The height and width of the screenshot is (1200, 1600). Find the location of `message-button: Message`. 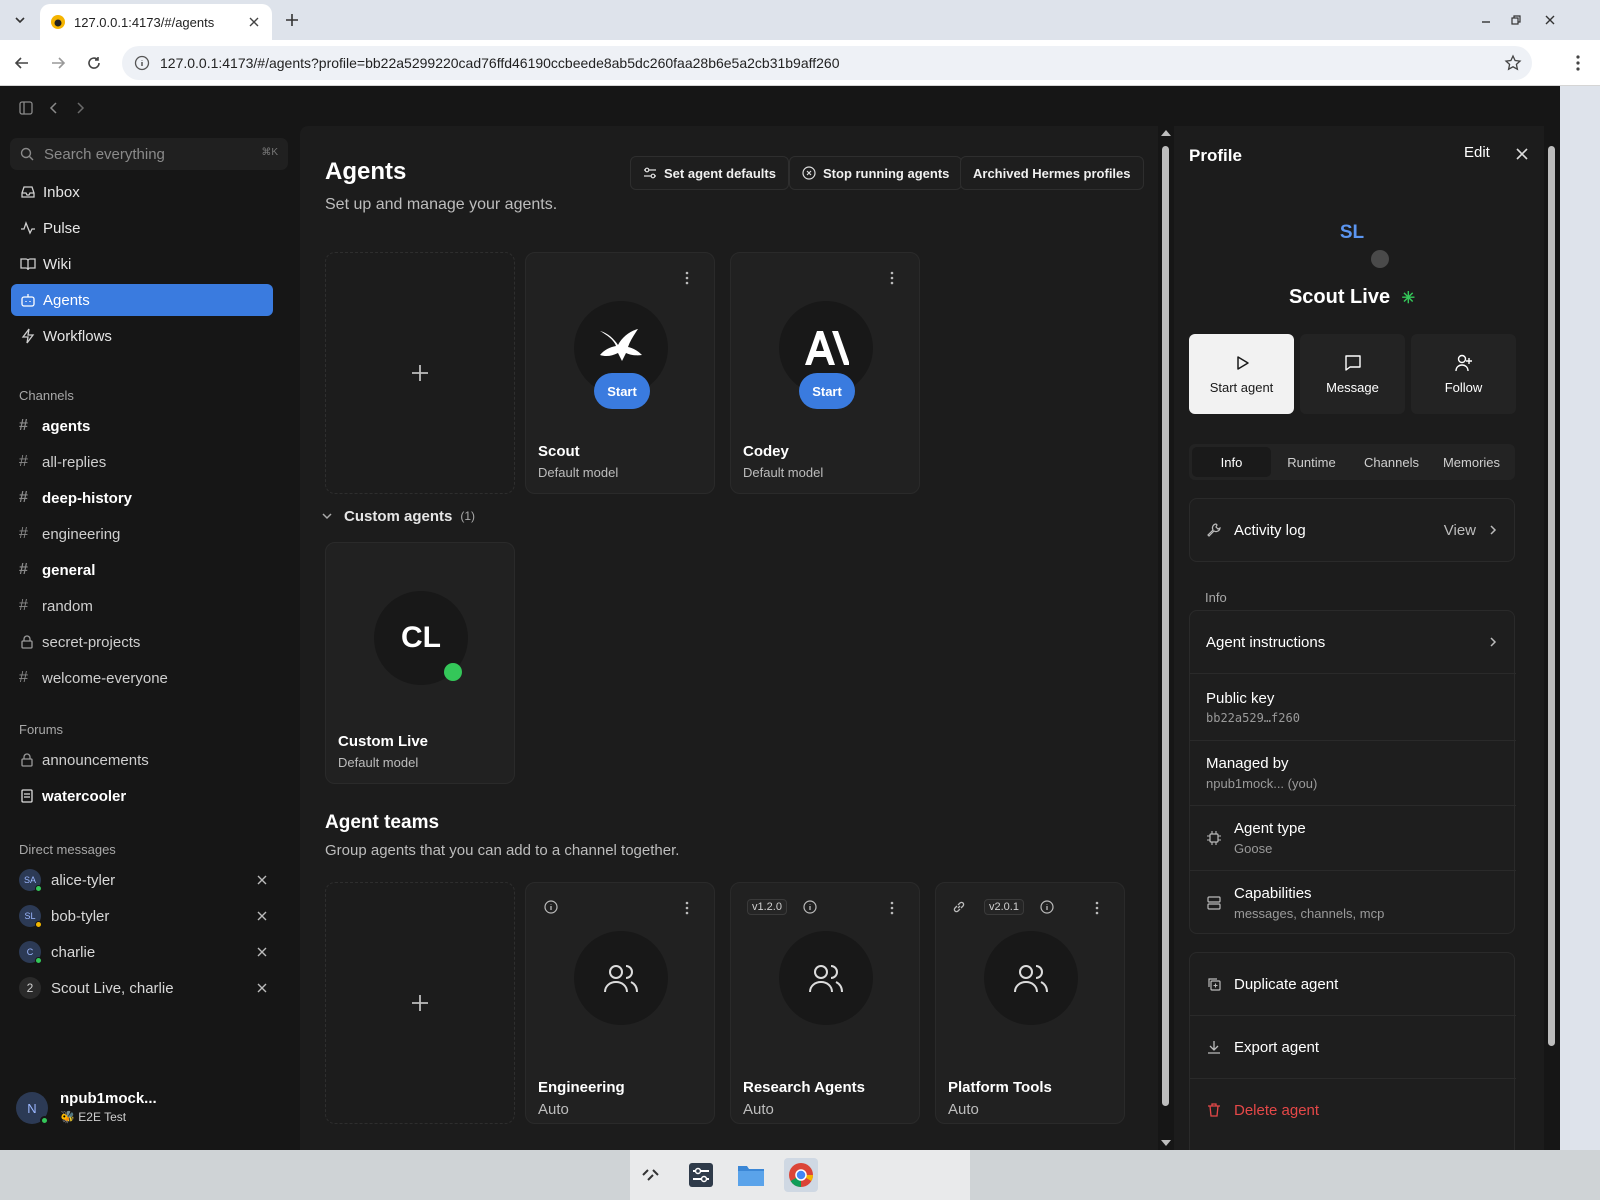

message-button: Message is located at coordinates (1352, 374).